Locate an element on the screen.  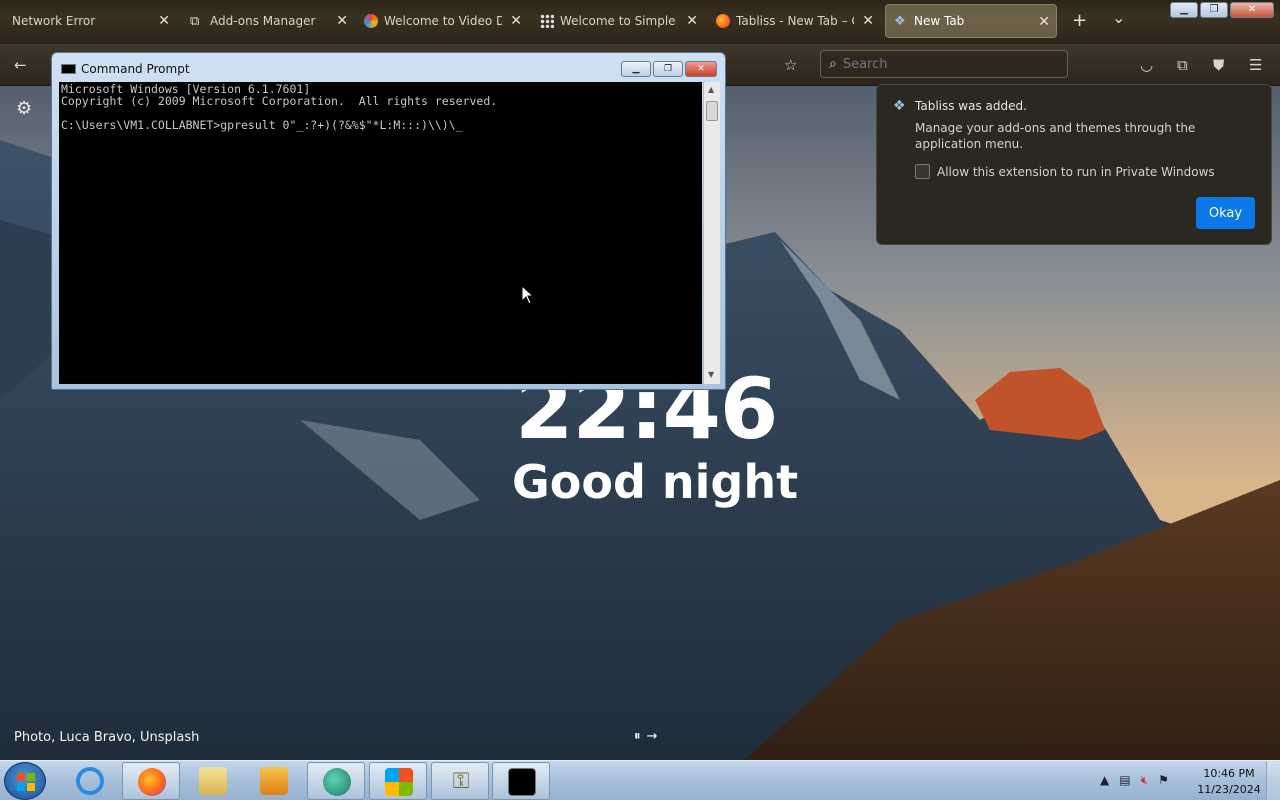
tab-tabliss: Tabliss - New Tab – Ge ✕ is located at coordinates (794, 21).